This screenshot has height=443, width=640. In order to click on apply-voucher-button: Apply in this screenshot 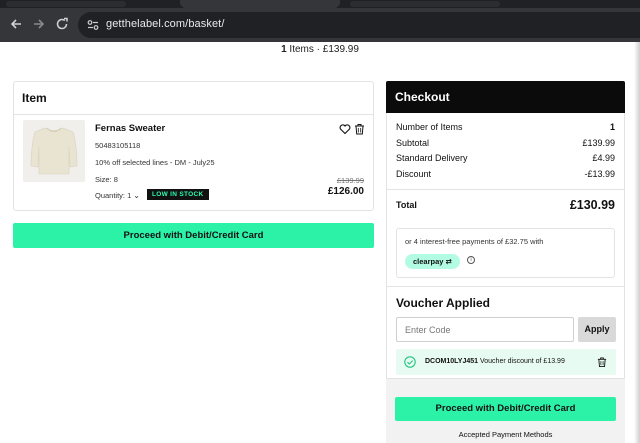, I will do `click(597, 329)`.